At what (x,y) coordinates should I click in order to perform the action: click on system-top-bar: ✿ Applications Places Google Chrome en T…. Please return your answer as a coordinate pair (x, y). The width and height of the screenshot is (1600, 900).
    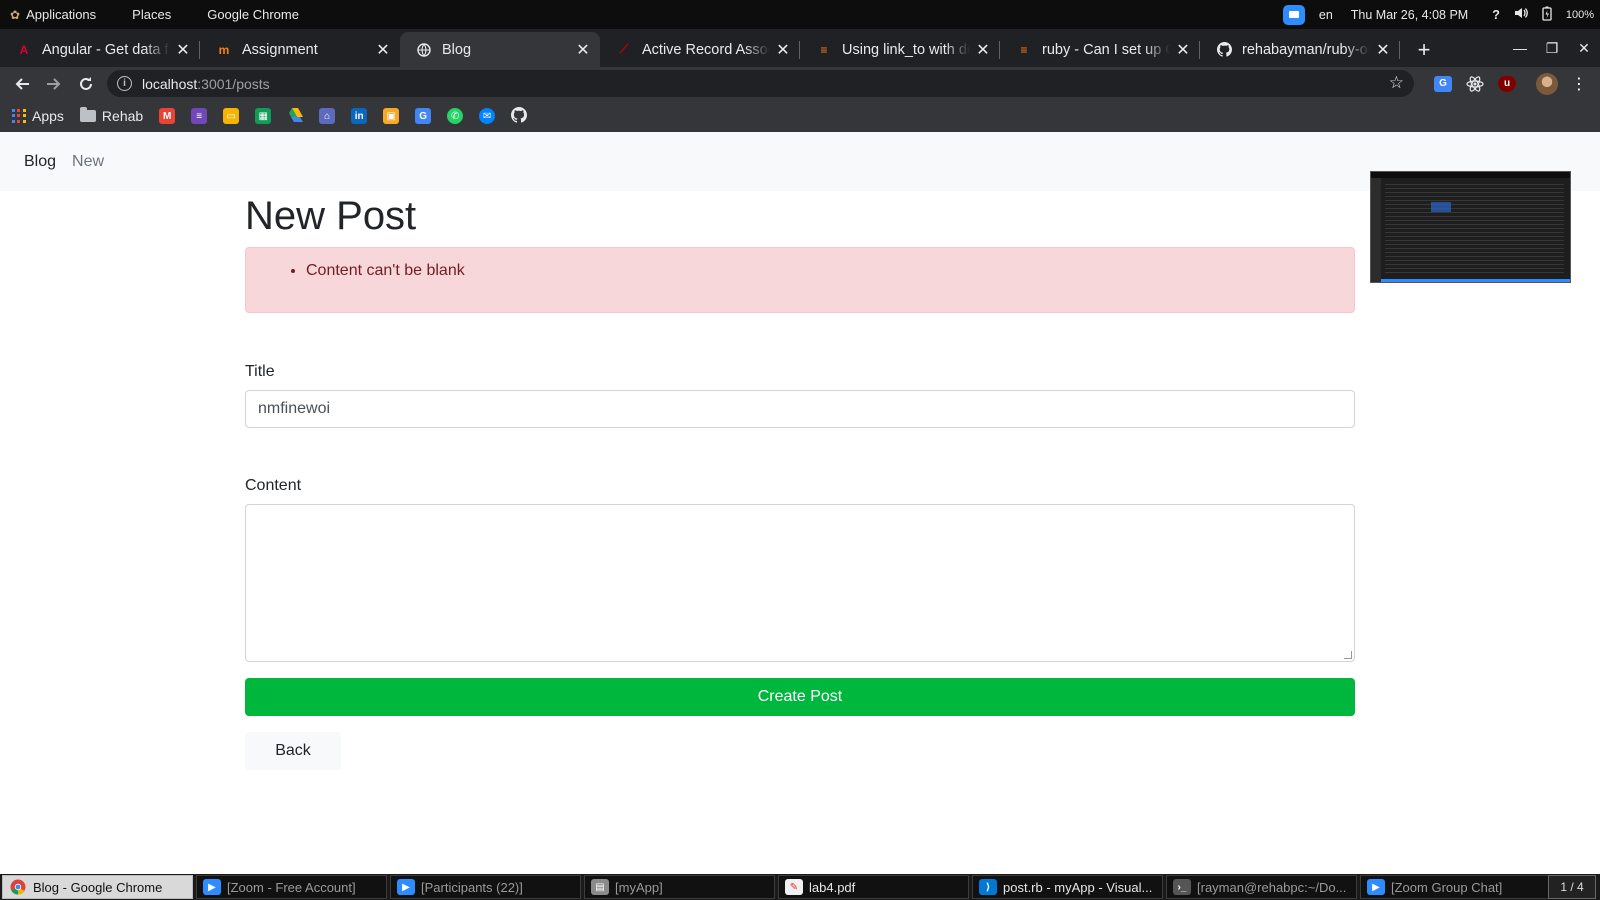
    Looking at the image, I should click on (800, 14).